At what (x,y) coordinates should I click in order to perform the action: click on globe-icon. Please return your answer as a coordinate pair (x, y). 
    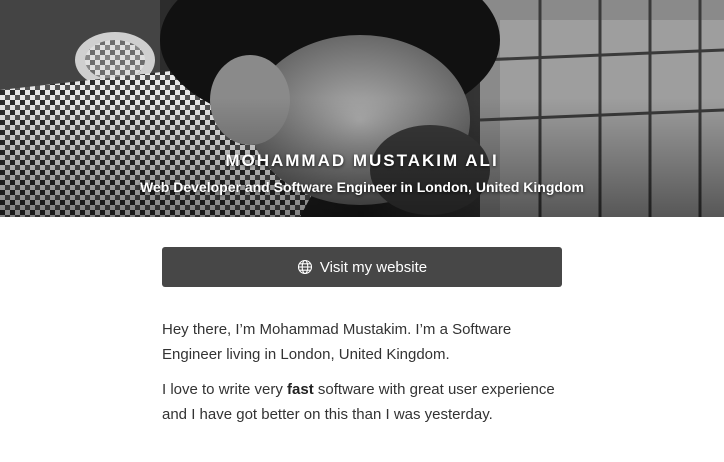
    Looking at the image, I should click on (305, 267).